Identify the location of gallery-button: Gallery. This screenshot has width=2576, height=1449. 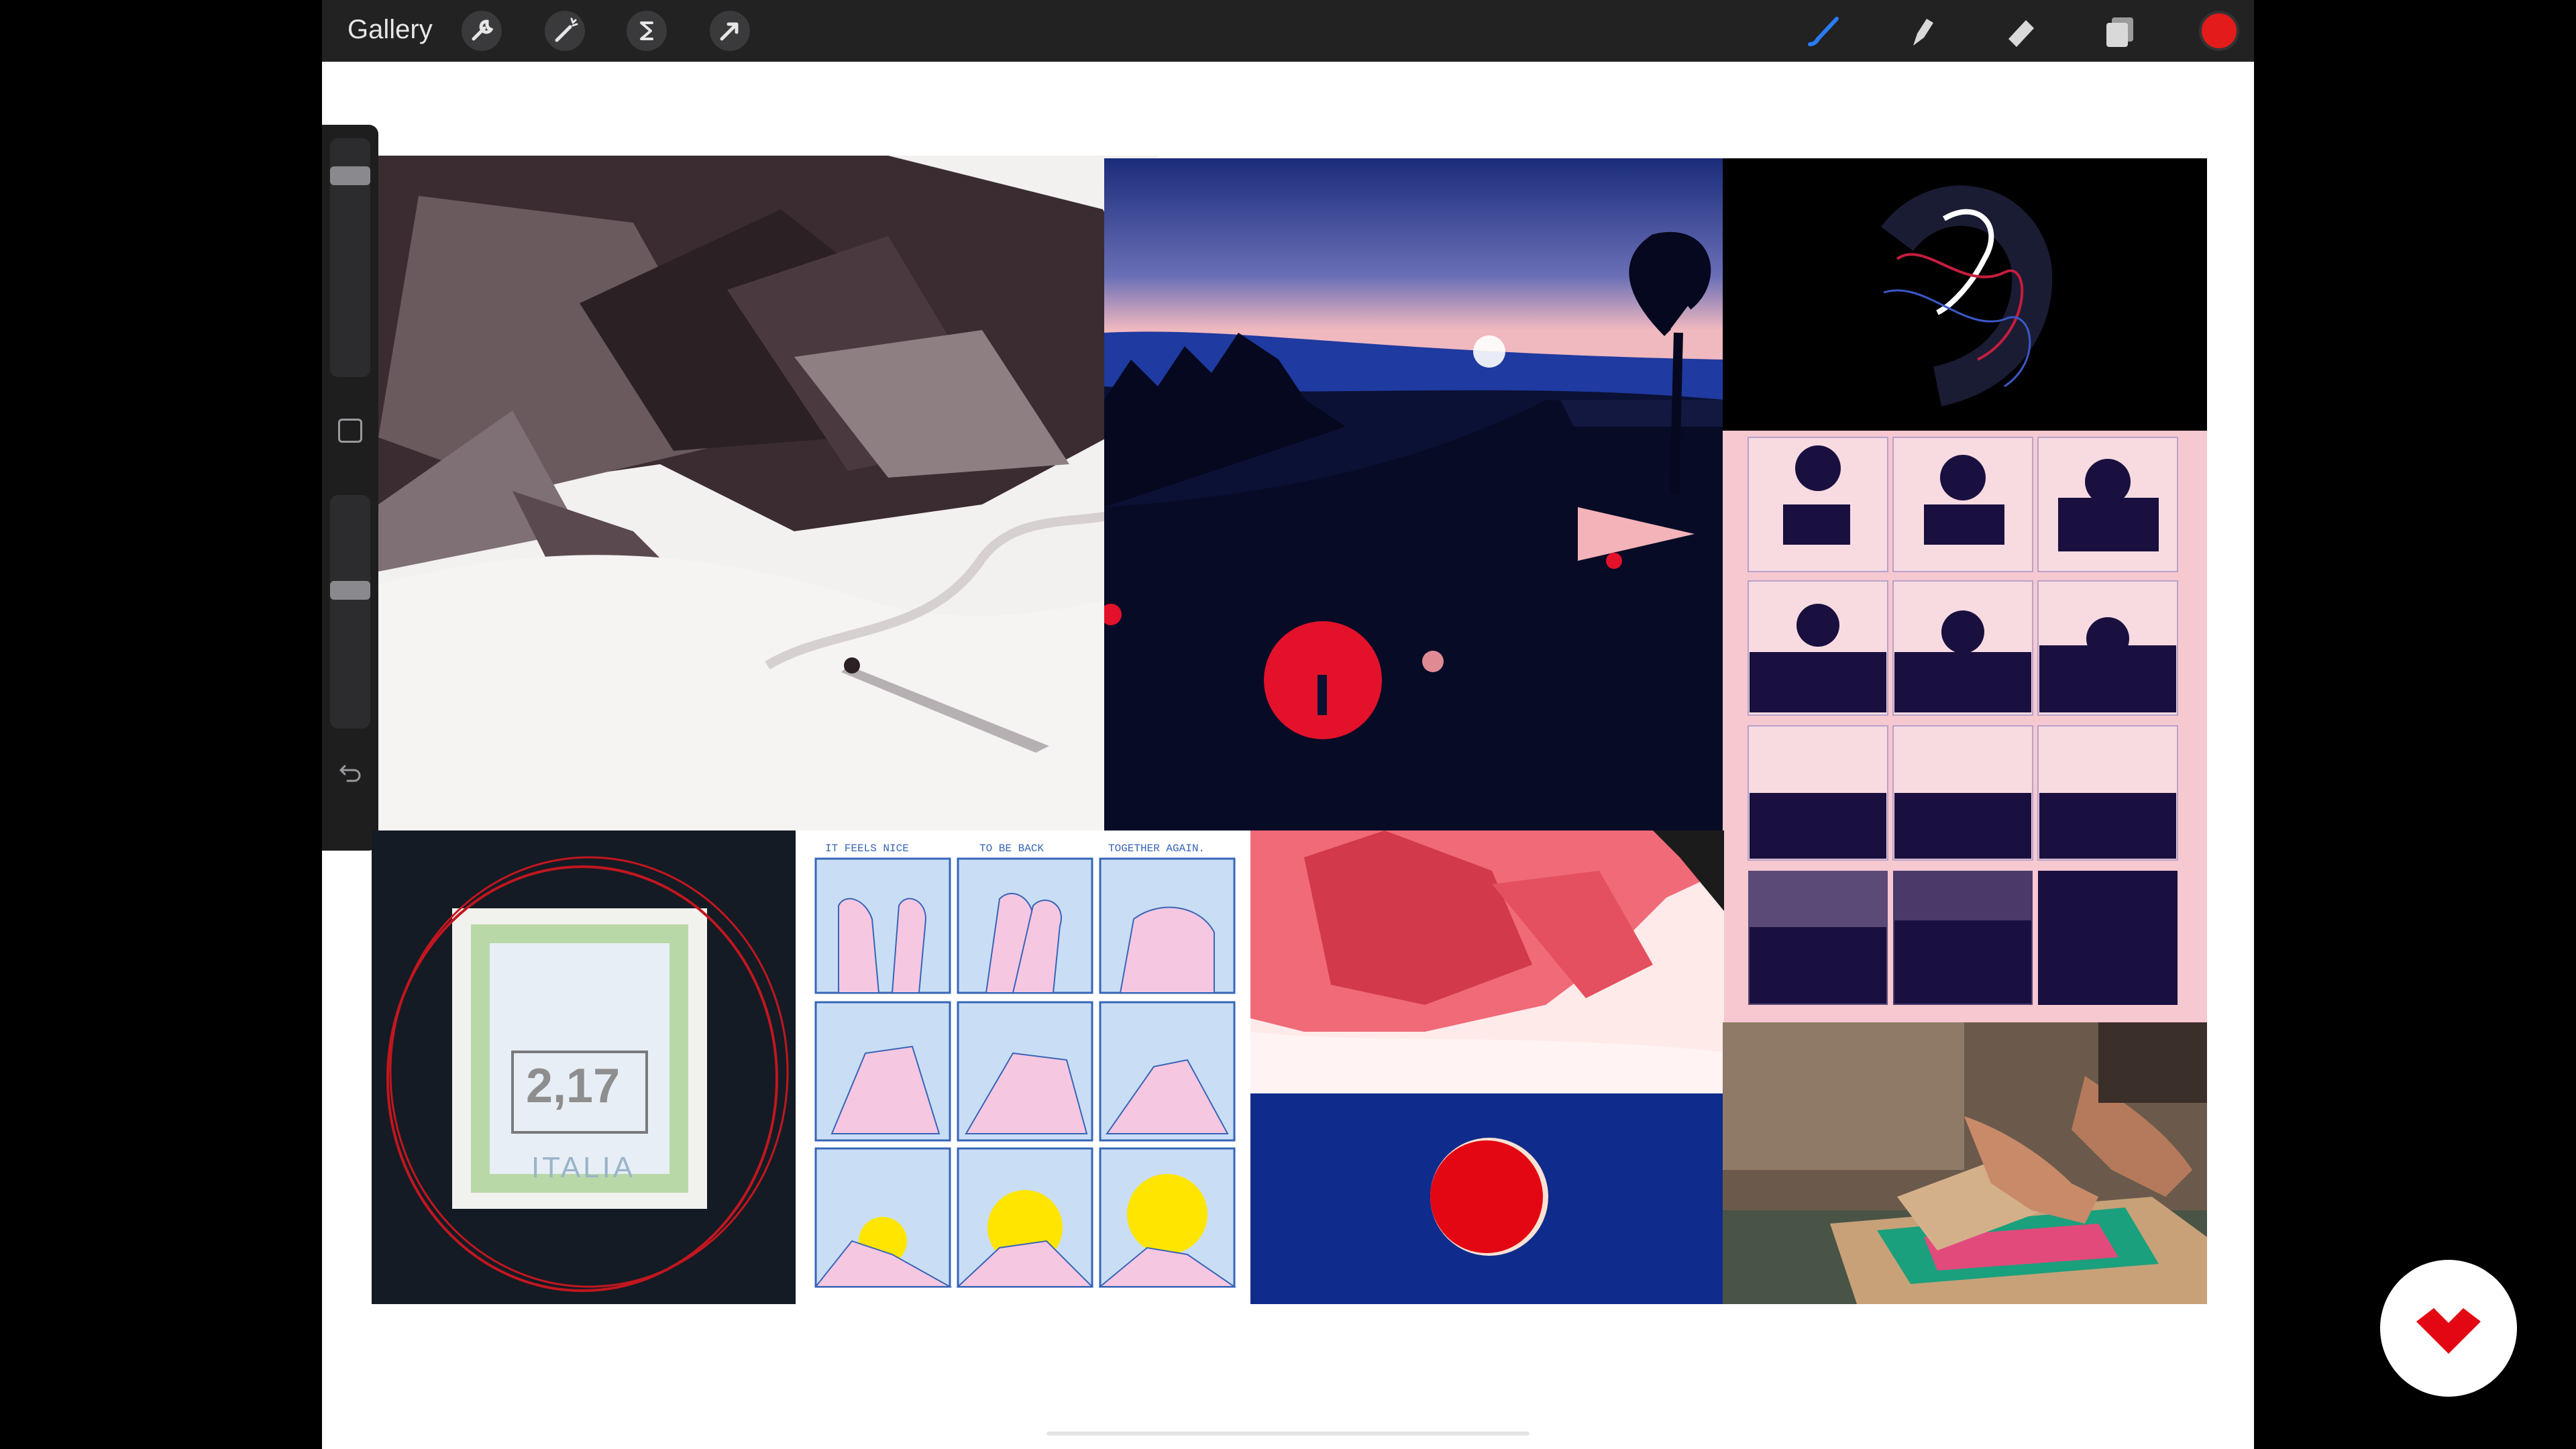
(390, 30).